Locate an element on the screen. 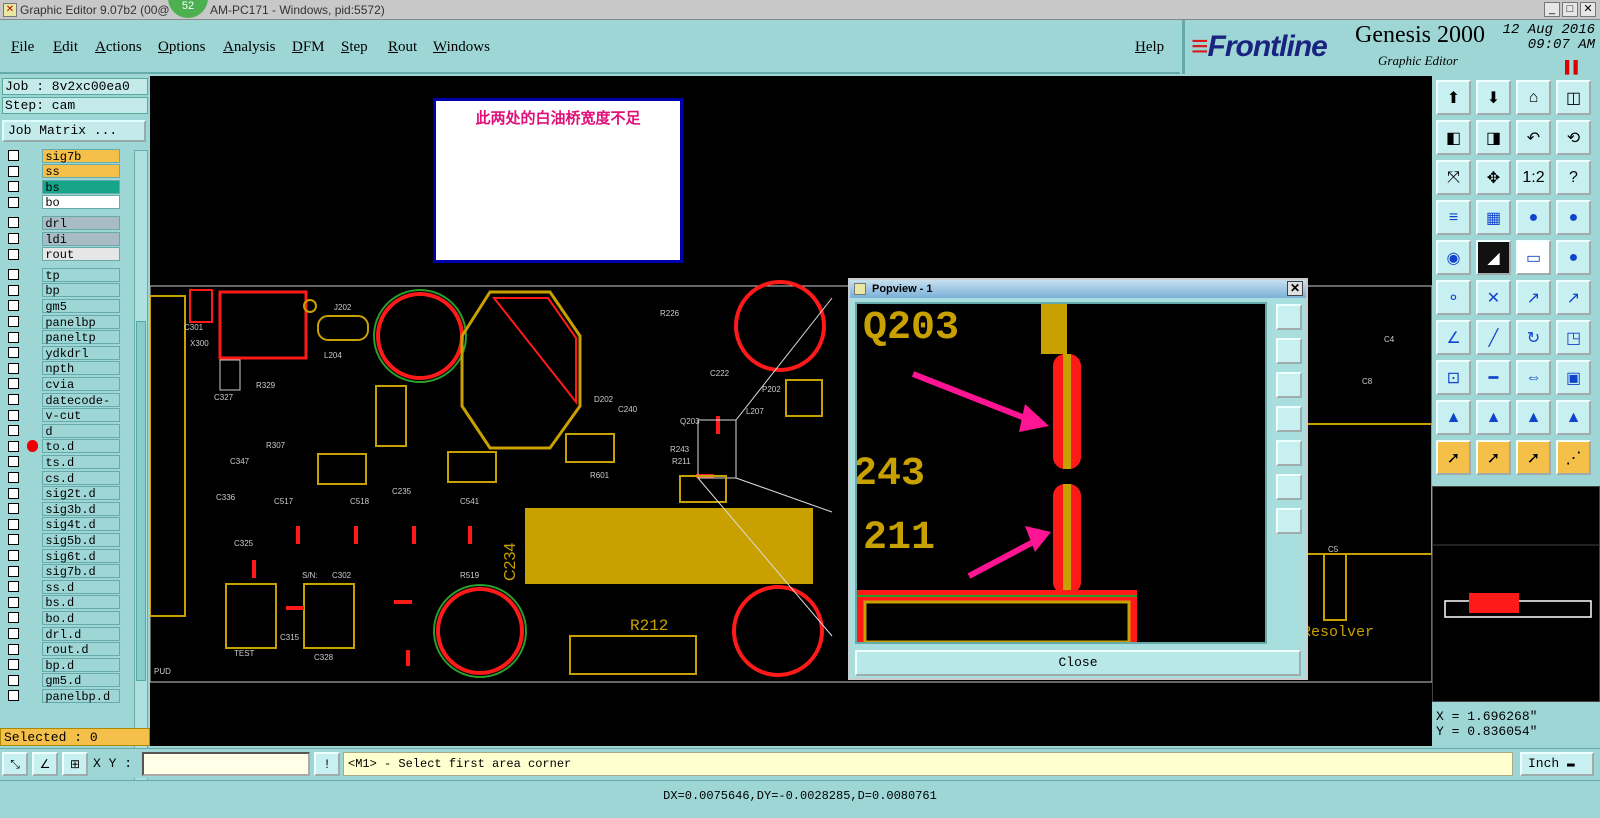 This screenshot has width=1600, height=818. layer-list-scrollbar is located at coordinates (141, 475).